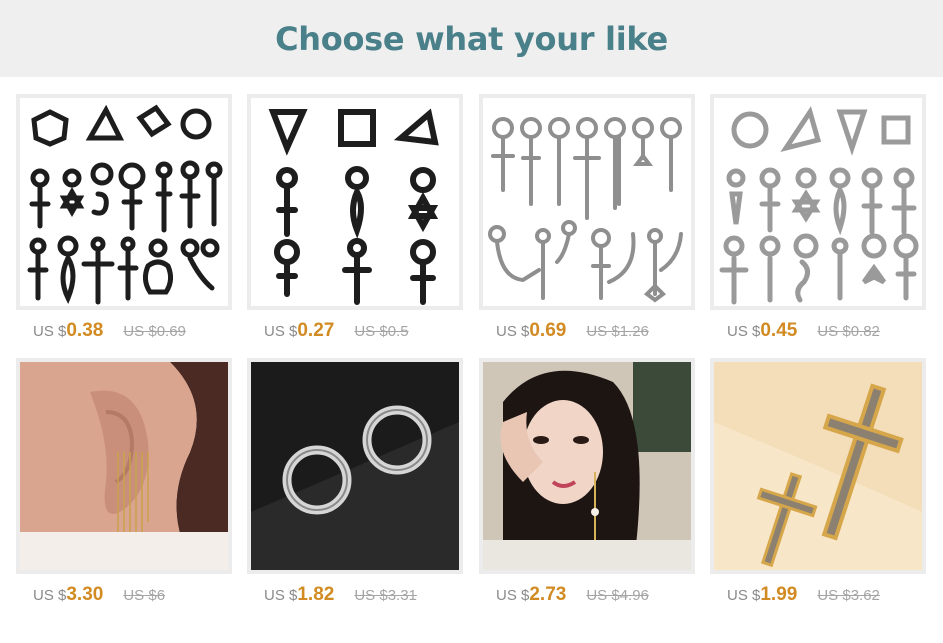 The height and width of the screenshot is (643, 943). What do you see at coordinates (803, 335) in the screenshot?
I see `price-row: US $ 0.45 US $0.82` at bounding box center [803, 335].